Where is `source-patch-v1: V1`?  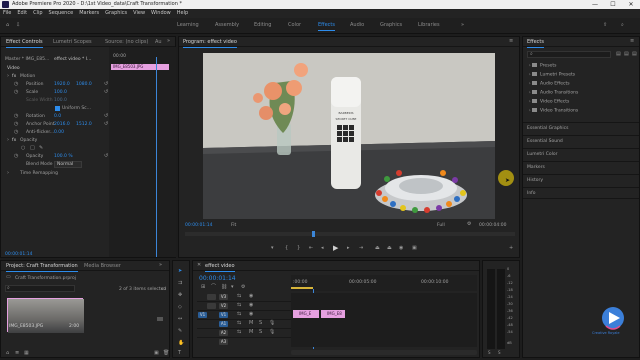
source-patch-v1: V1 is located at coordinates (202, 315).